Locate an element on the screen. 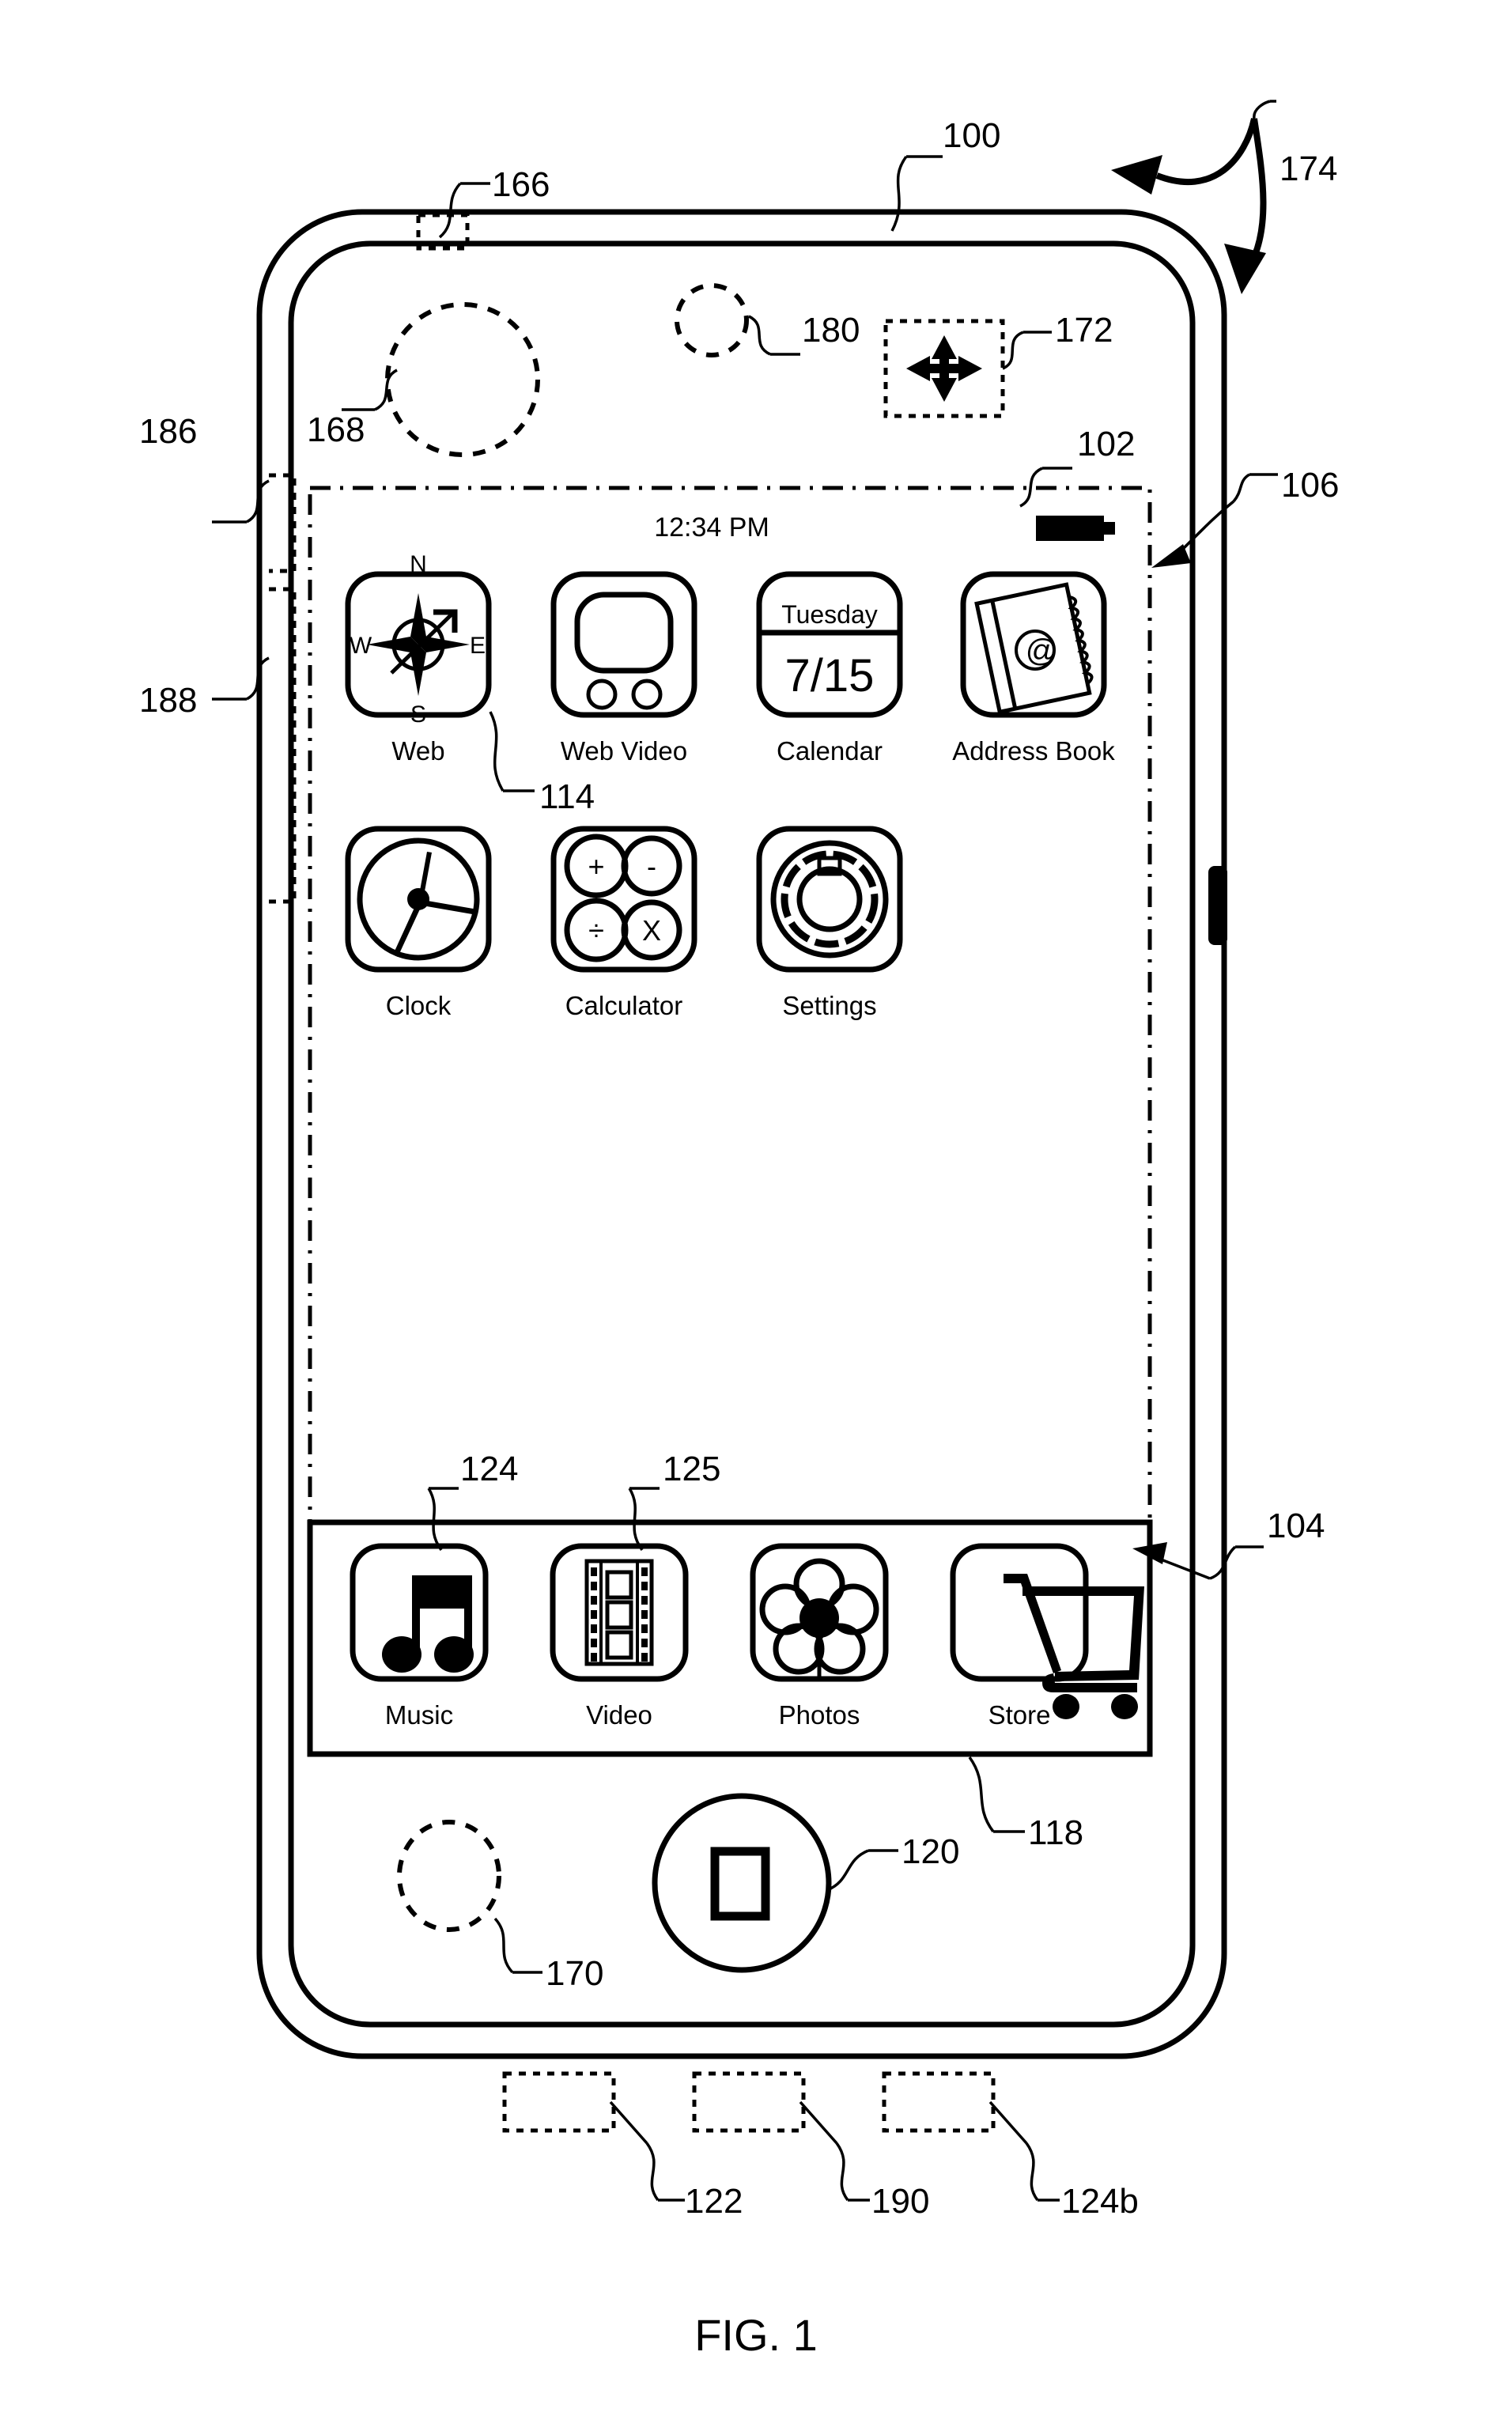 This screenshot has height=2416, width=1512. ref-numeral-186: 186 is located at coordinates (168, 432).